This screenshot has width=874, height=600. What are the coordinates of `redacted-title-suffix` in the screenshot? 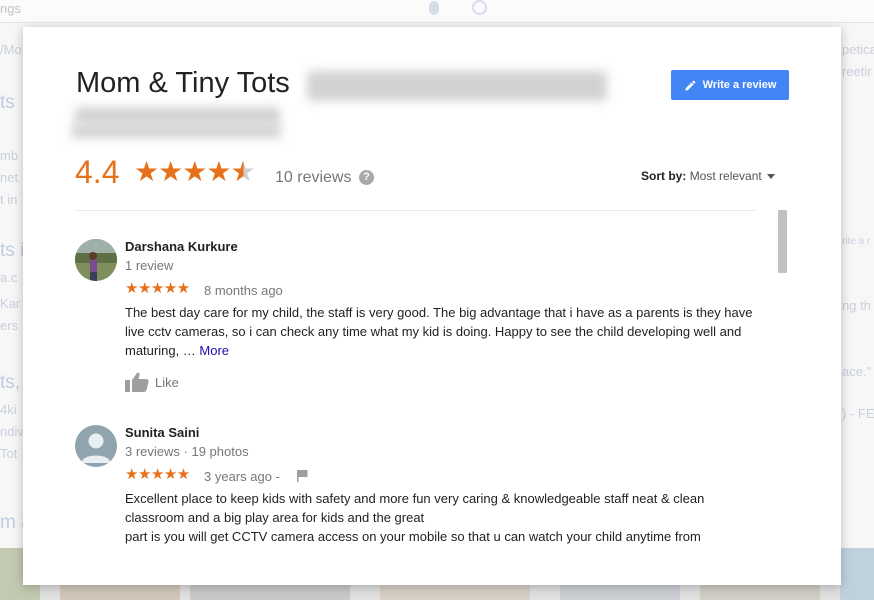 It's located at (457, 86).